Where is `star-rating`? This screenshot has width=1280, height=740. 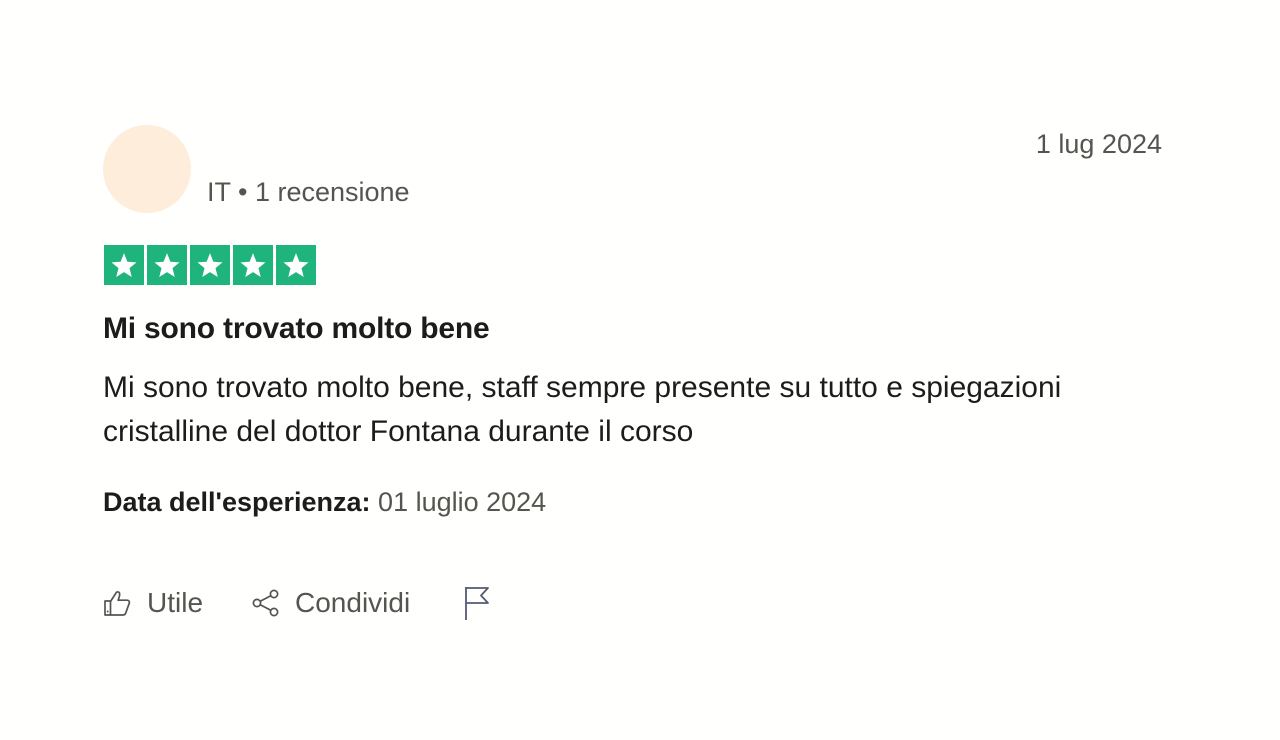 star-rating is located at coordinates (210, 265).